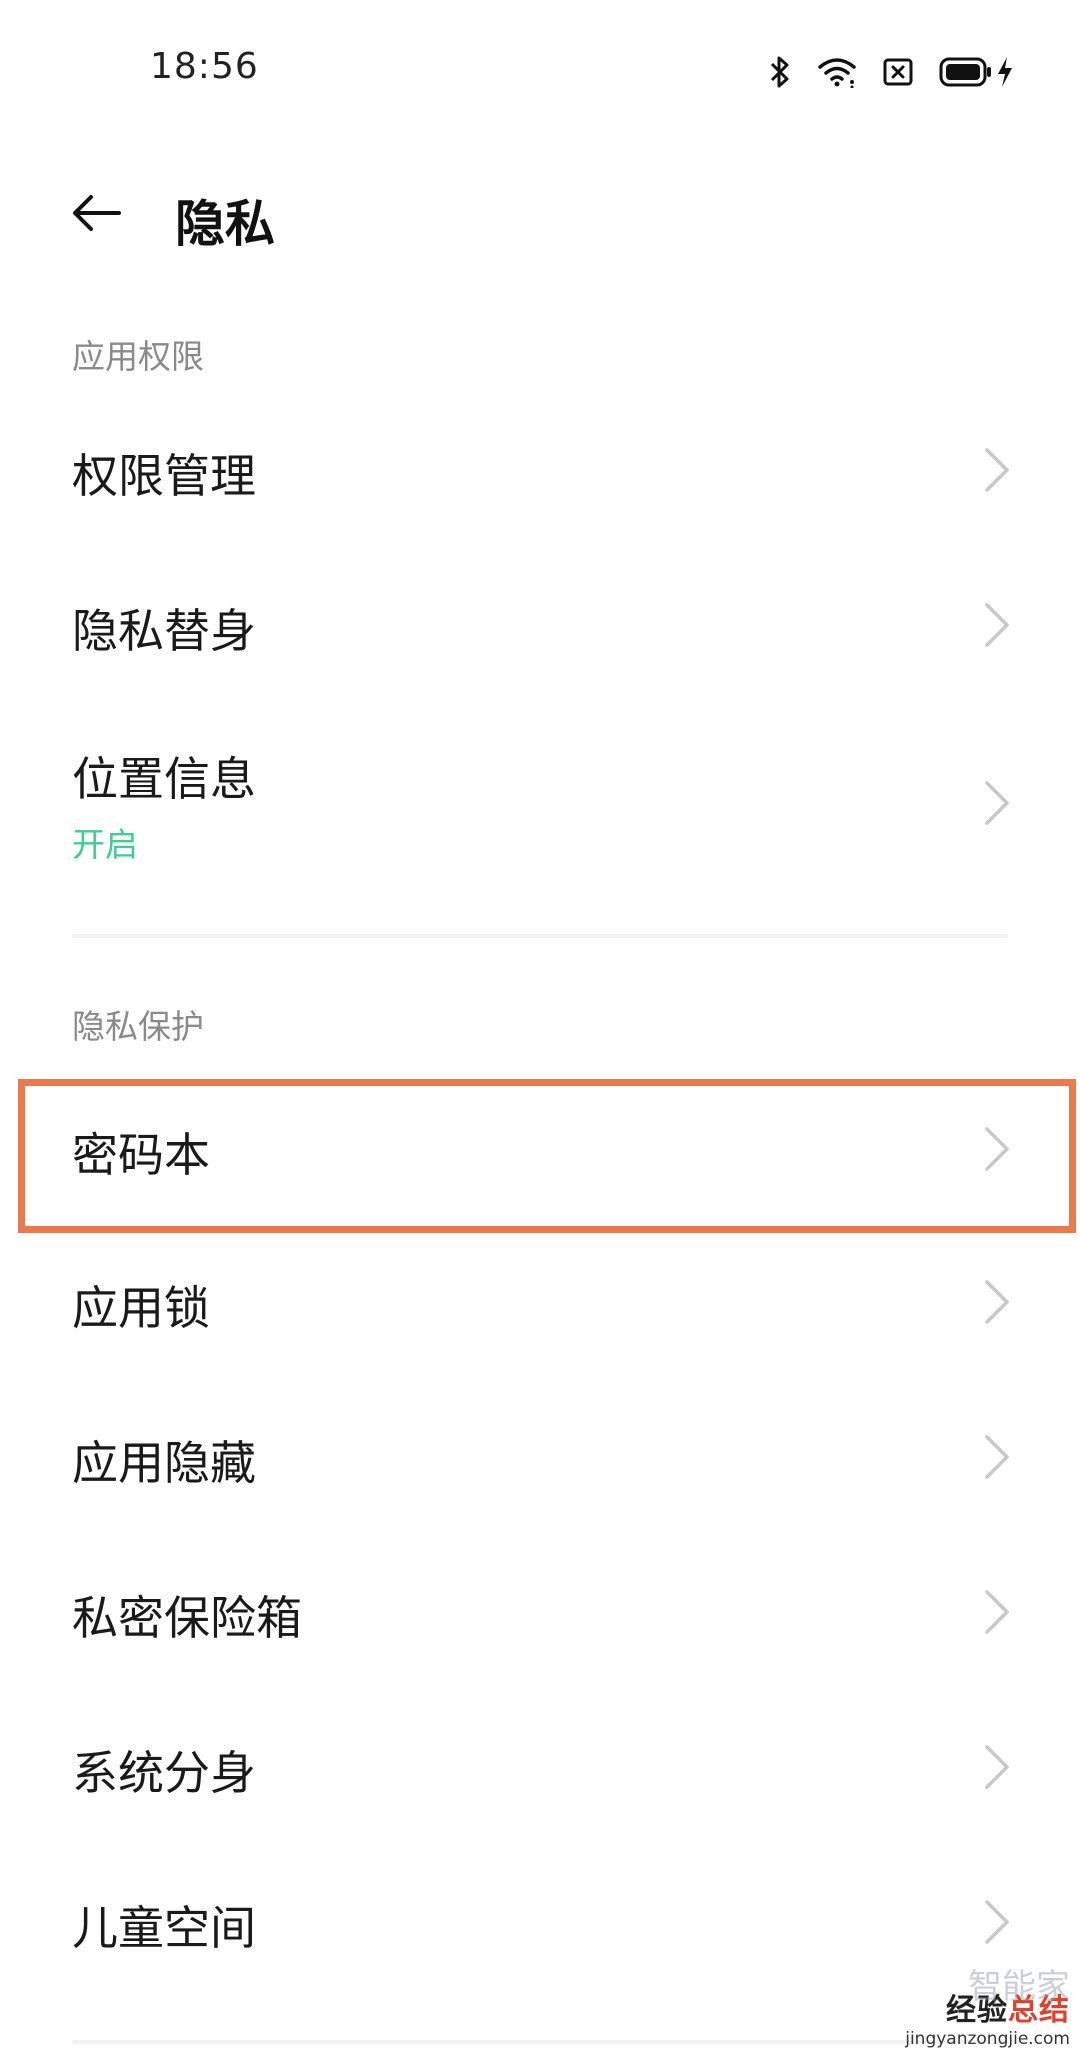 Image resolution: width=1080 pixels, height=2065 pixels. What do you see at coordinates (540, 625) in the screenshot?
I see `list-item-privacy-proxy: 隐私替身` at bounding box center [540, 625].